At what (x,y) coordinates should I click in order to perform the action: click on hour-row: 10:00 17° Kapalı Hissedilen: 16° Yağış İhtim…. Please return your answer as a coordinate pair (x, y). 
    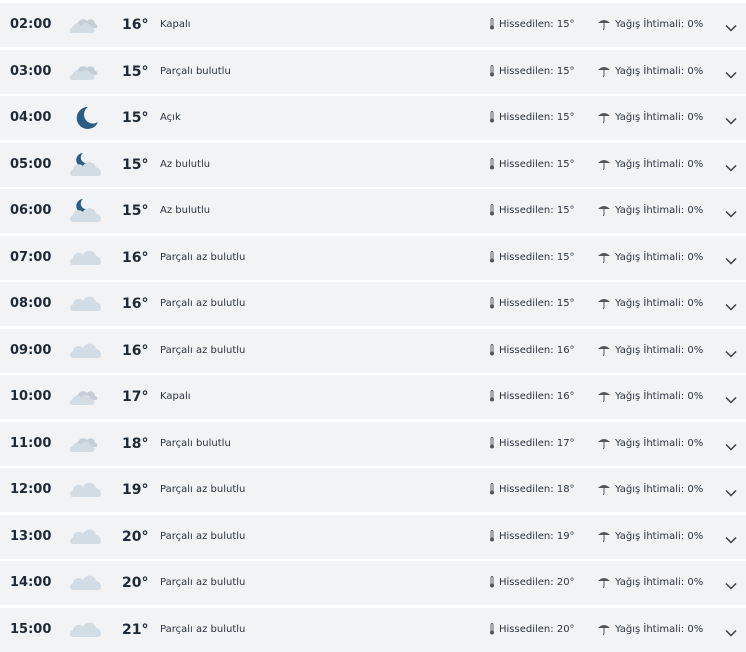
    Looking at the image, I should click on (373, 397).